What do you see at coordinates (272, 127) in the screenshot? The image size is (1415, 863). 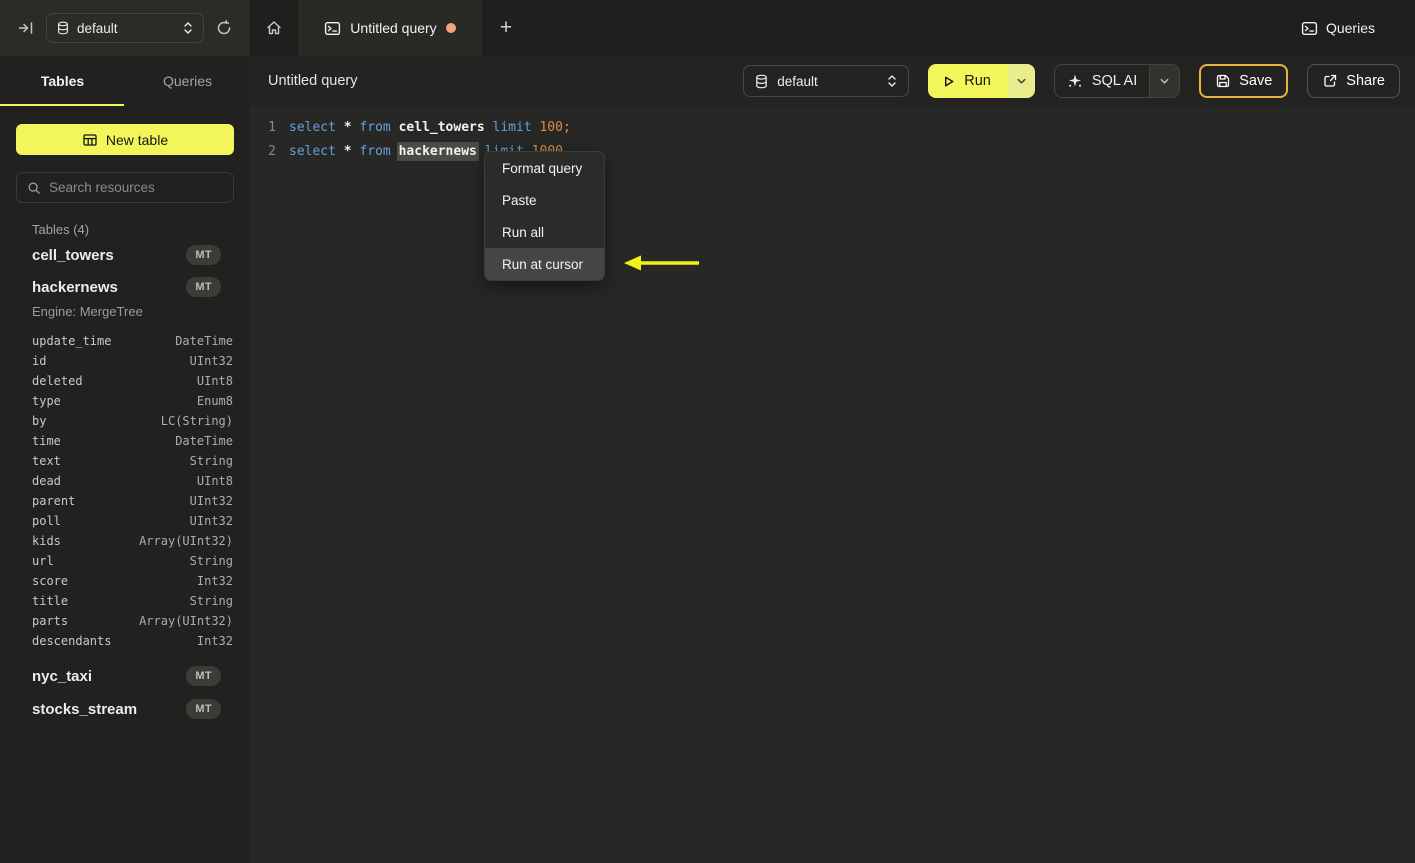 I see `line-number: 1` at bounding box center [272, 127].